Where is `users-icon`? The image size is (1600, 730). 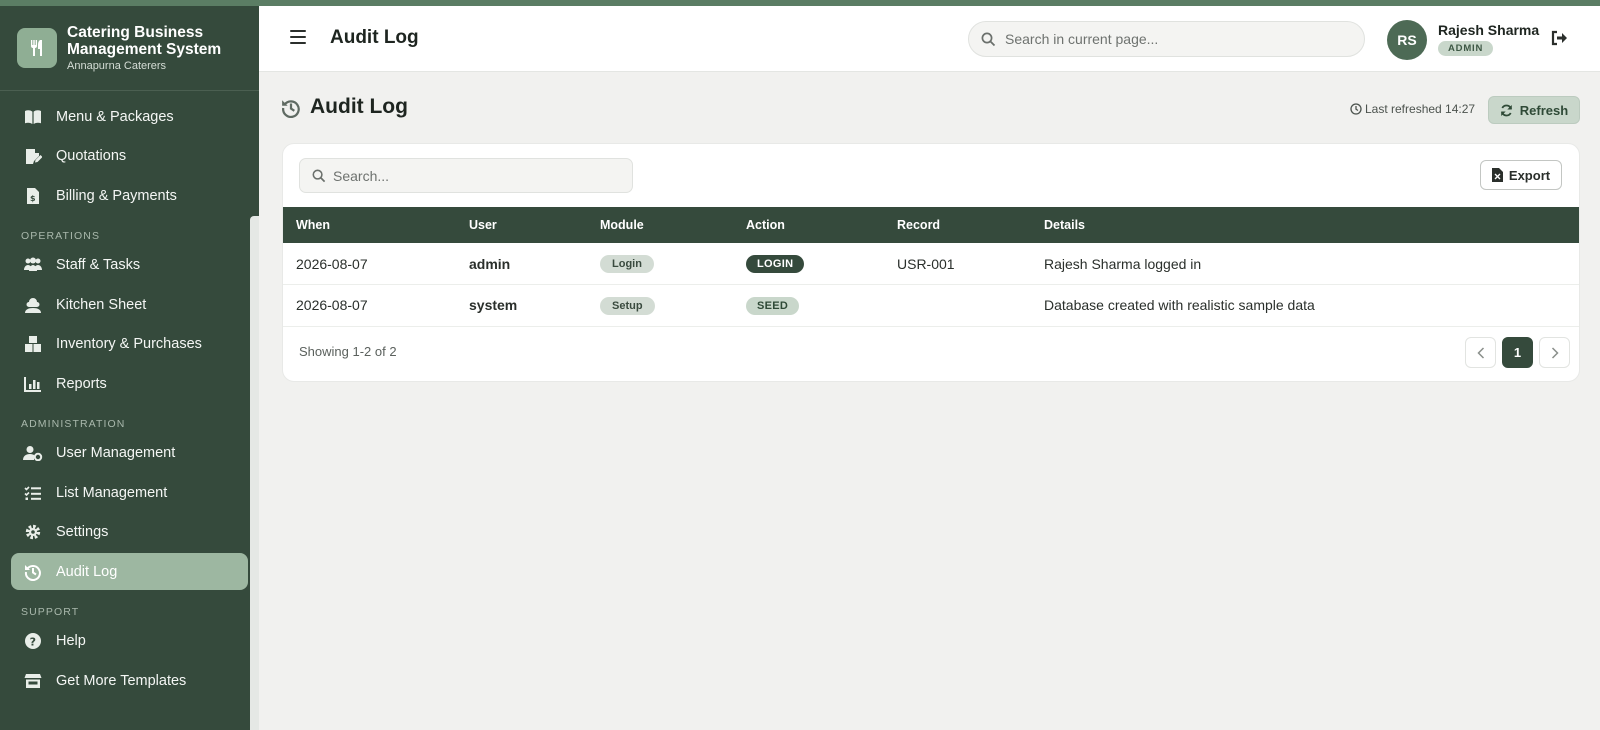 users-icon is located at coordinates (33, 265).